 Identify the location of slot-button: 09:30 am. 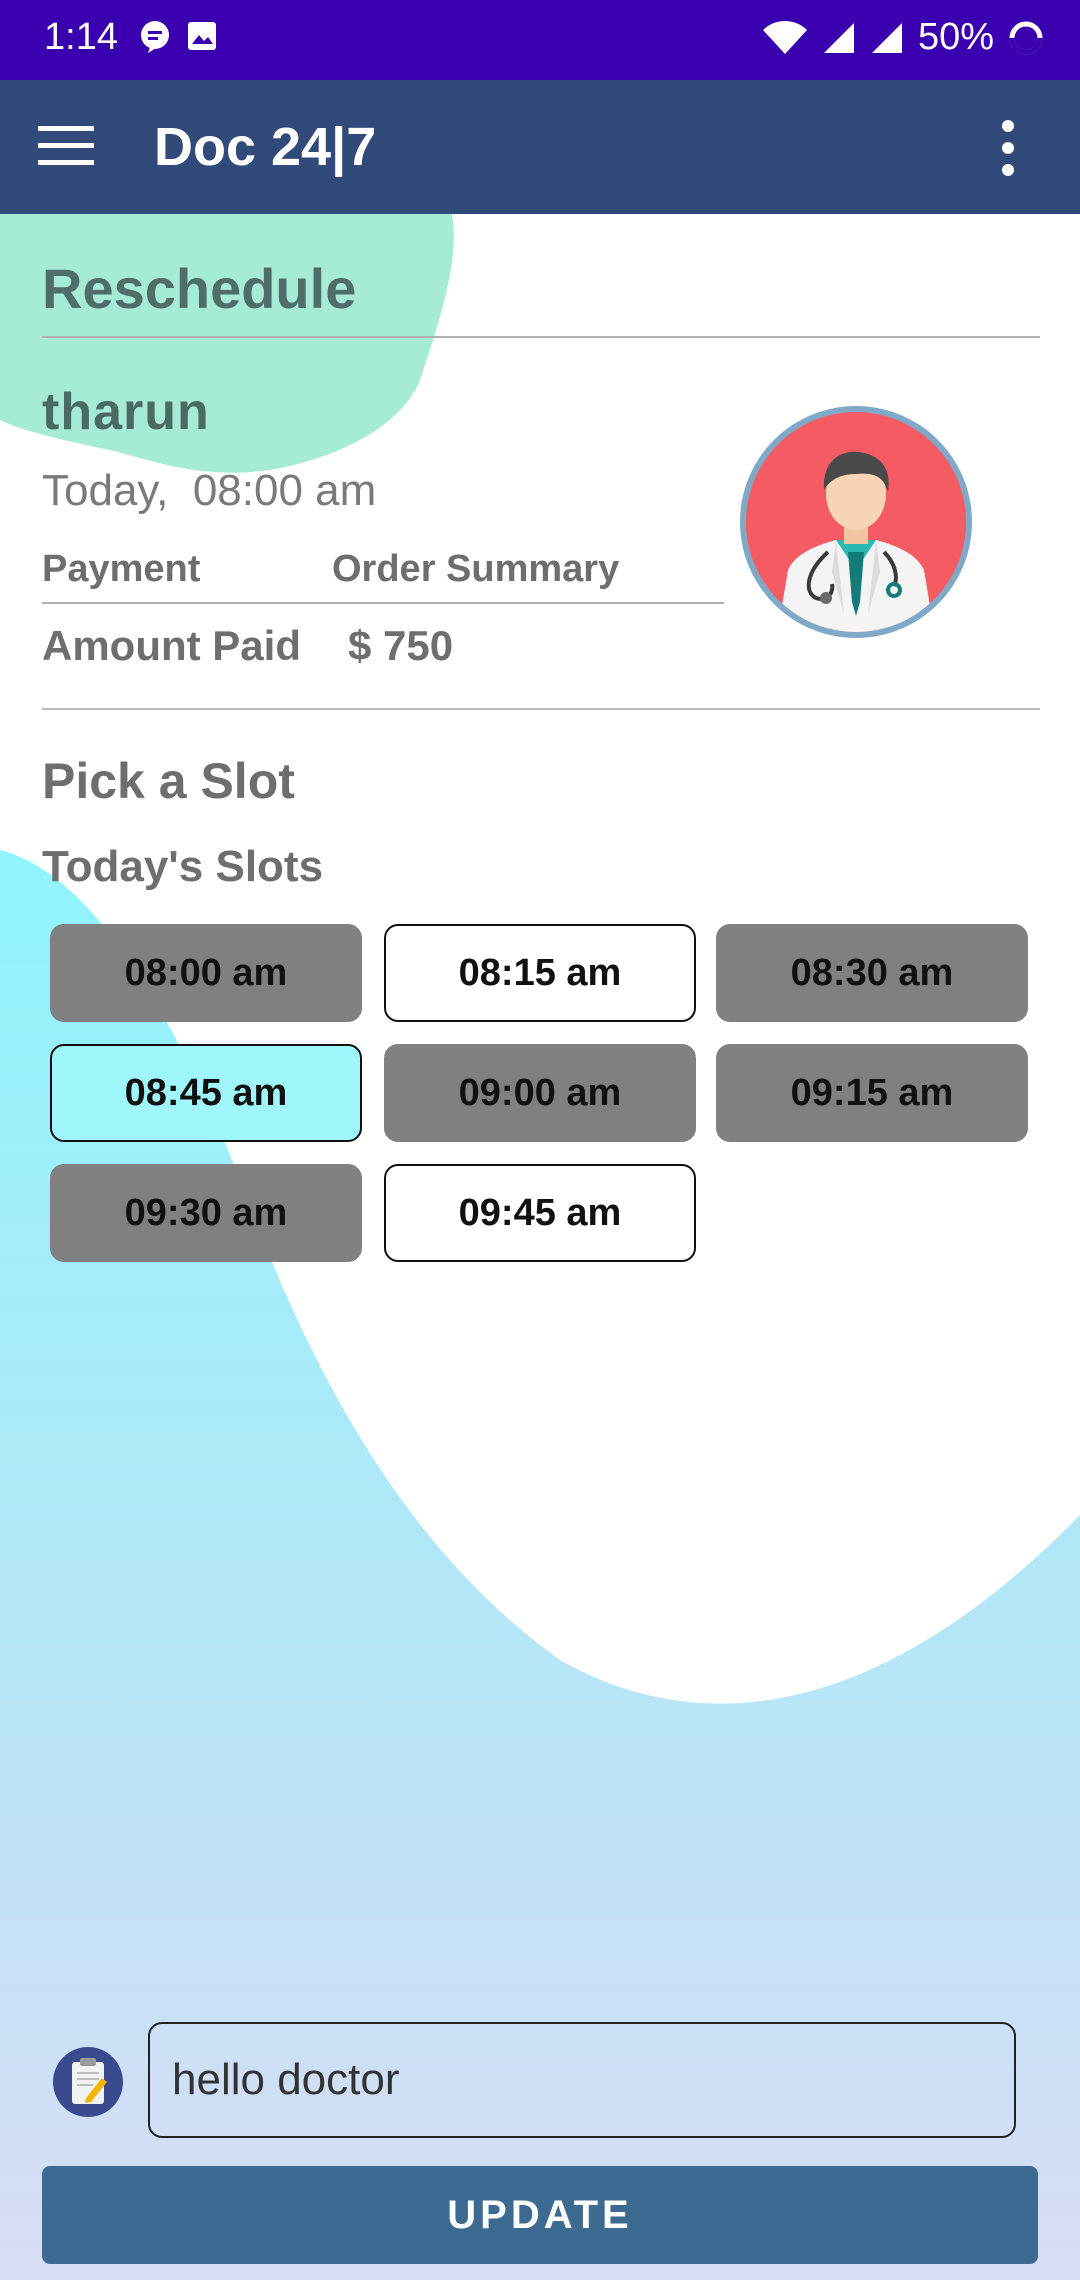
(206, 1213).